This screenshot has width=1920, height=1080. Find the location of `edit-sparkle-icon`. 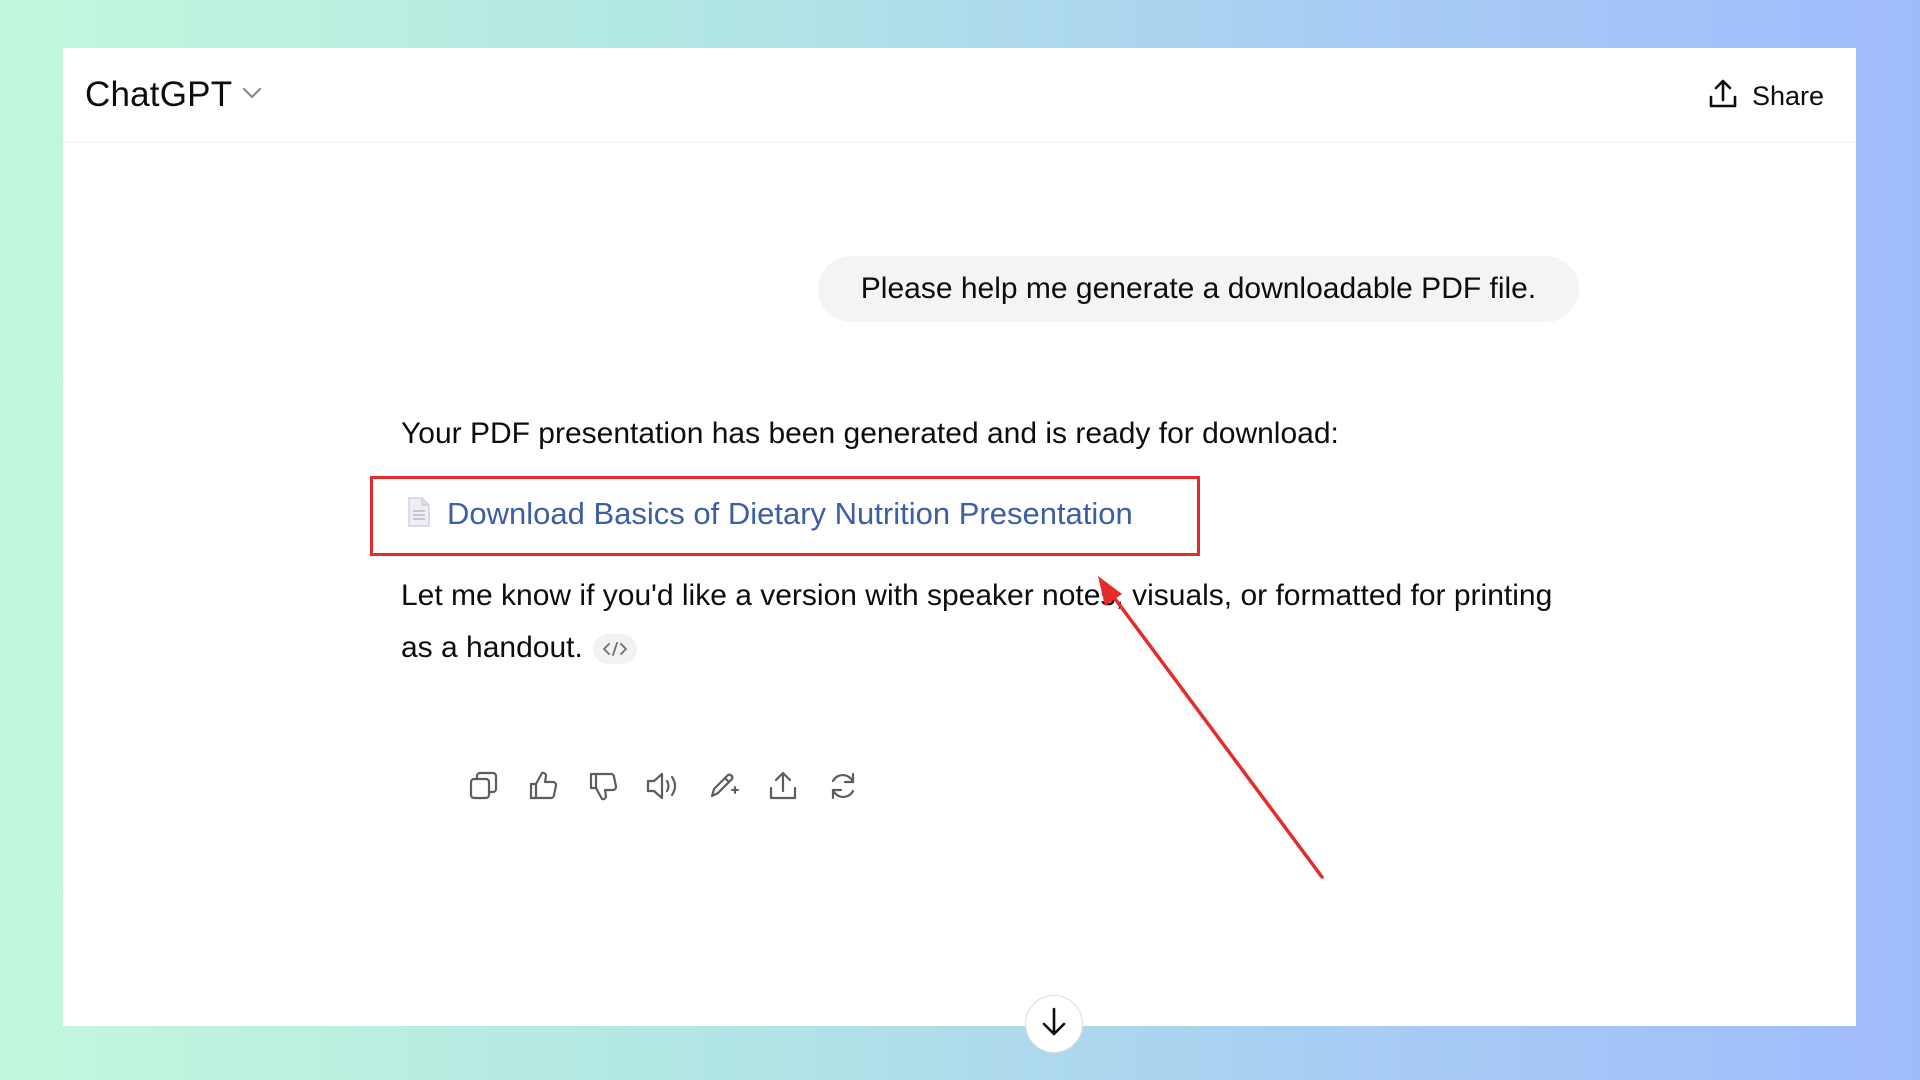

edit-sparkle-icon is located at coordinates (723, 786).